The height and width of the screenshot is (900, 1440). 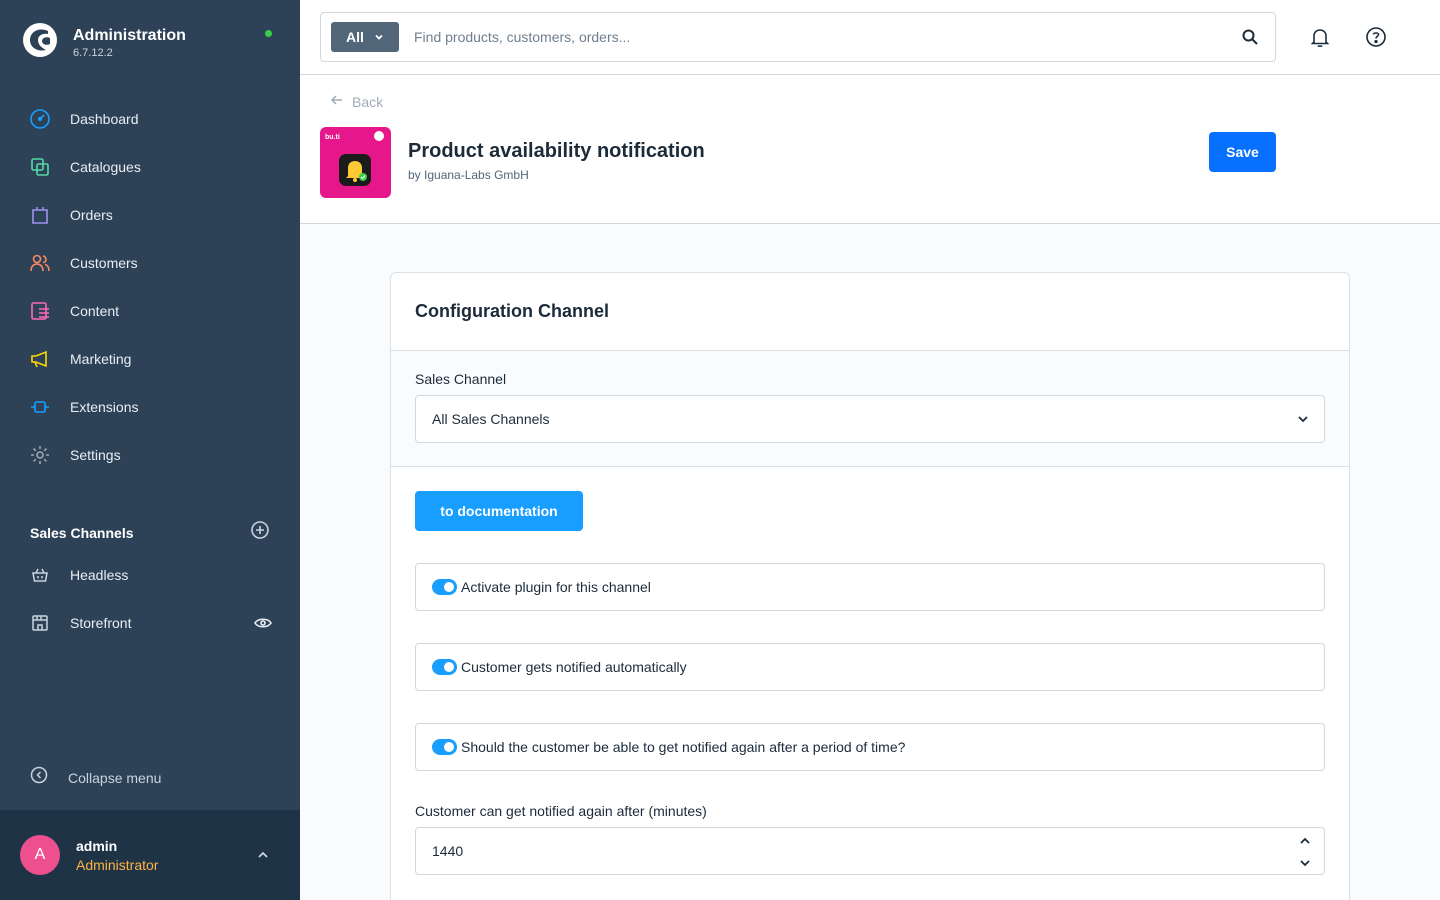 What do you see at coordinates (150, 575) in the screenshot?
I see `sales-channel-headless: Headless` at bounding box center [150, 575].